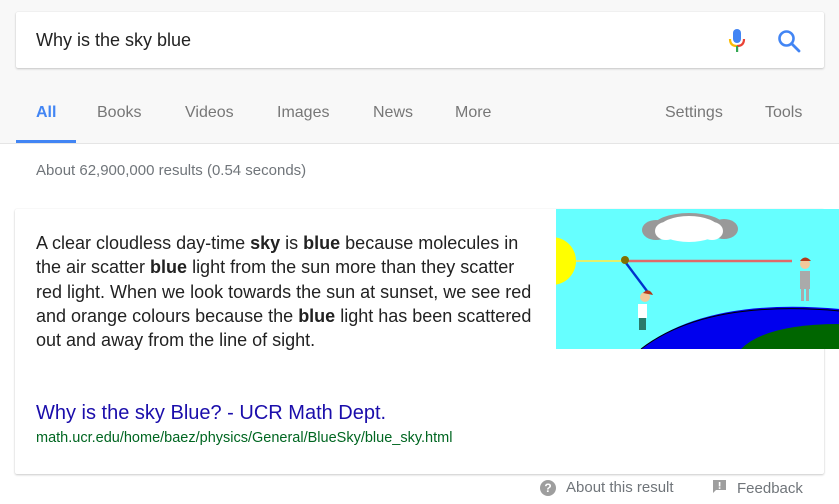 The height and width of the screenshot is (504, 839). I want to click on sky-scattering-illustration, so click(683, 279).